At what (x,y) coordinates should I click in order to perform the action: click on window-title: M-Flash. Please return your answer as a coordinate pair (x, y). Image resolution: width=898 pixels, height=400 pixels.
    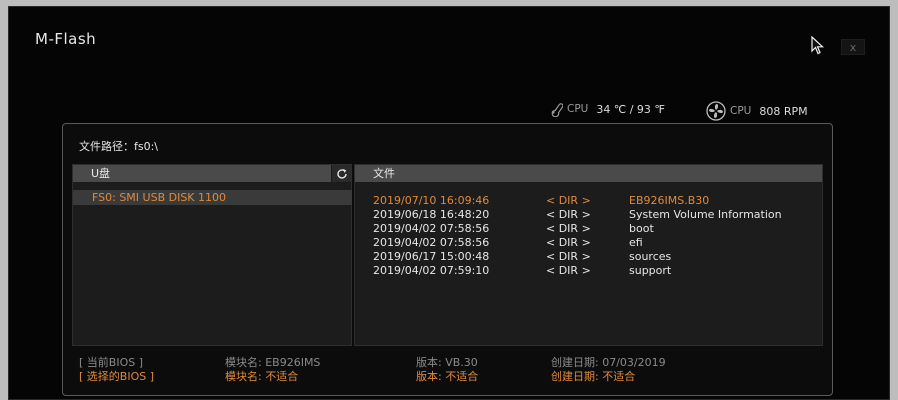
    Looking at the image, I should click on (66, 39).